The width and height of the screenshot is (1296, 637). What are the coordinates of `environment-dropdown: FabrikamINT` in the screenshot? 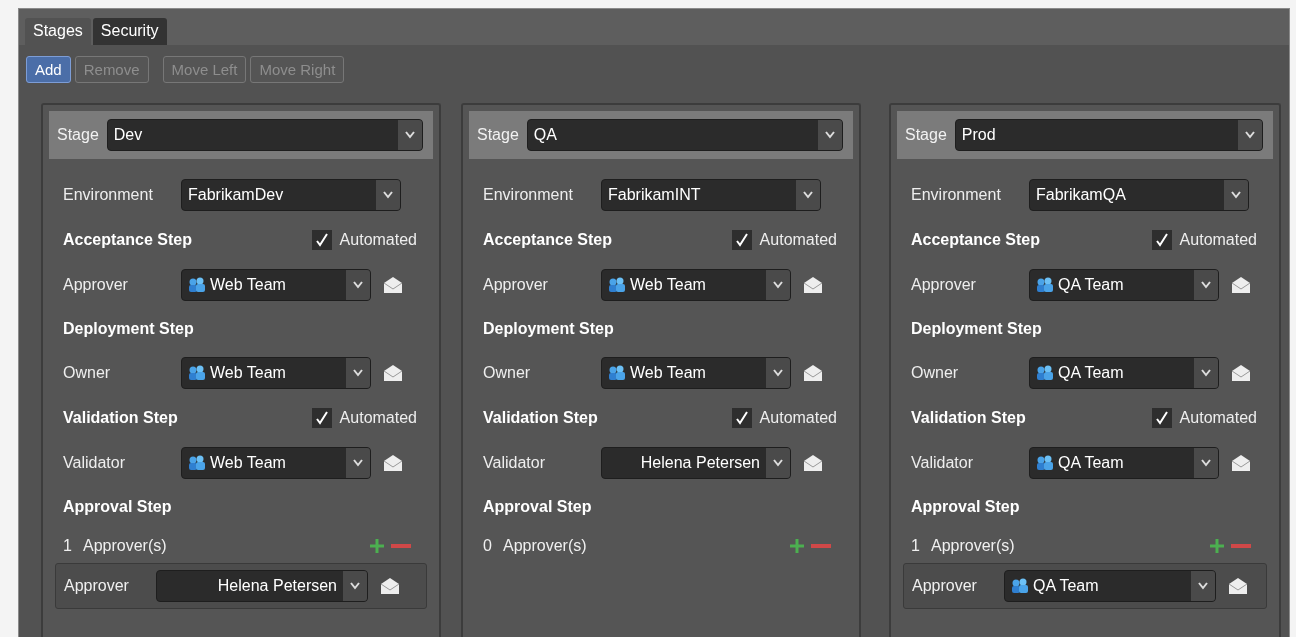 It's located at (711, 195).